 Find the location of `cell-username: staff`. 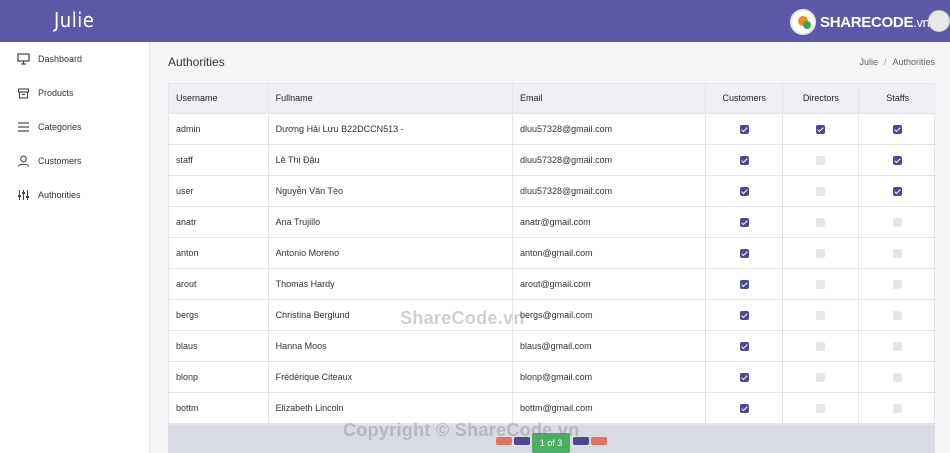

cell-username: staff is located at coordinates (219, 160).